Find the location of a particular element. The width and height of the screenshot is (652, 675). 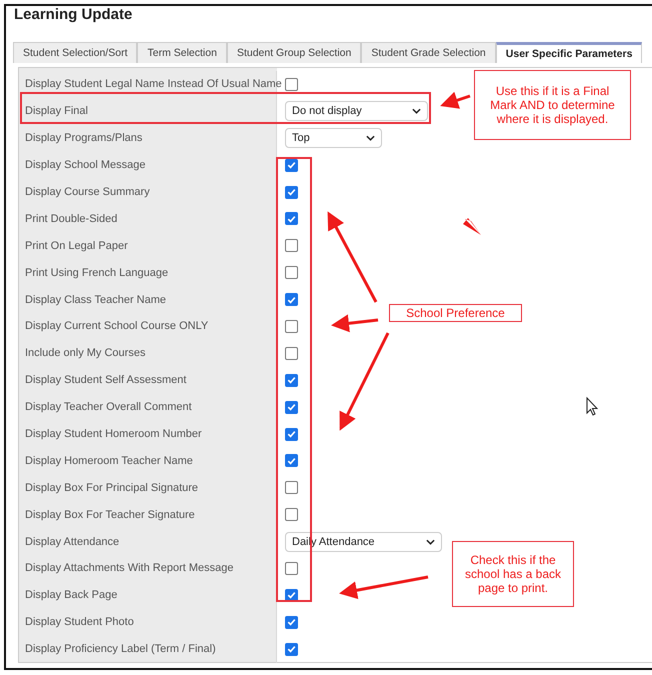

parameter-label: Display Final is located at coordinates (56, 111).